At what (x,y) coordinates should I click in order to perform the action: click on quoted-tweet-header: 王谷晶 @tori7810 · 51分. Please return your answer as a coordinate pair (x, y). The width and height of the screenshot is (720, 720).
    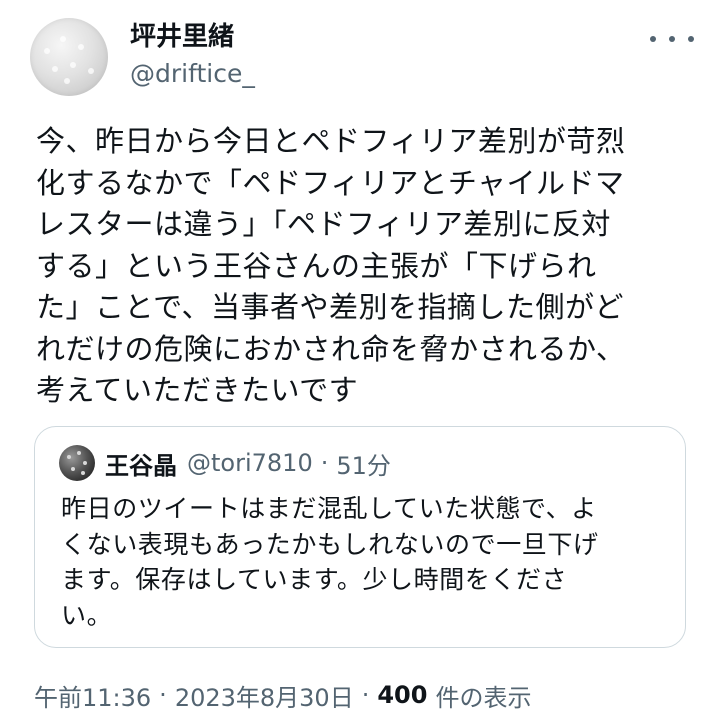
    Looking at the image, I should click on (248, 463).